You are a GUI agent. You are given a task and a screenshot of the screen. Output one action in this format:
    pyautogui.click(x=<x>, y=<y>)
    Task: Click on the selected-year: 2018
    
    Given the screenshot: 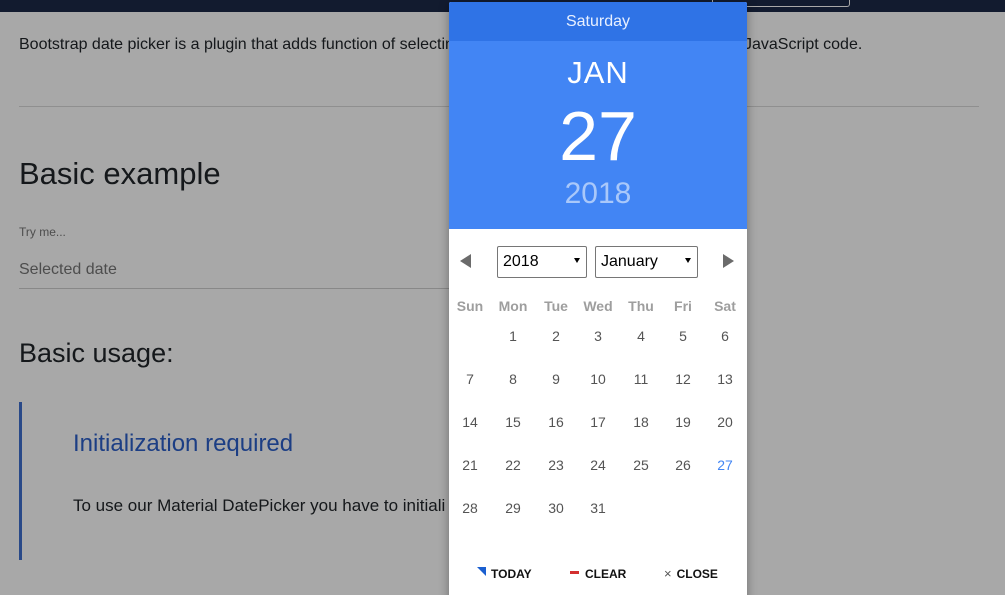 What is the action you would take?
    pyautogui.click(x=598, y=193)
    